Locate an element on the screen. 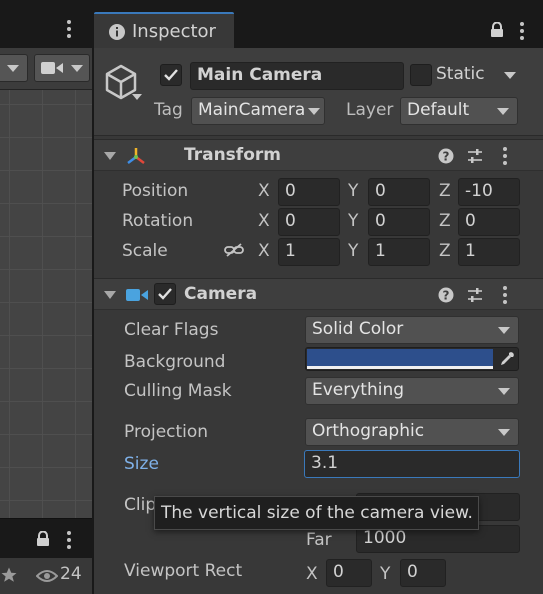 The image size is (543, 594). position-x-axis-label: X is located at coordinates (264, 191).